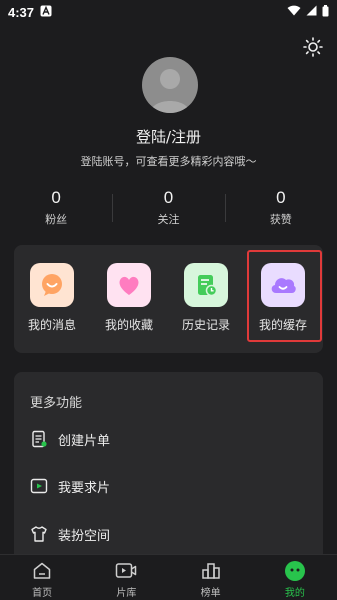 The width and height of the screenshot is (337, 600). Describe the element at coordinates (39, 486) in the screenshot. I see `request-video-icon` at that location.